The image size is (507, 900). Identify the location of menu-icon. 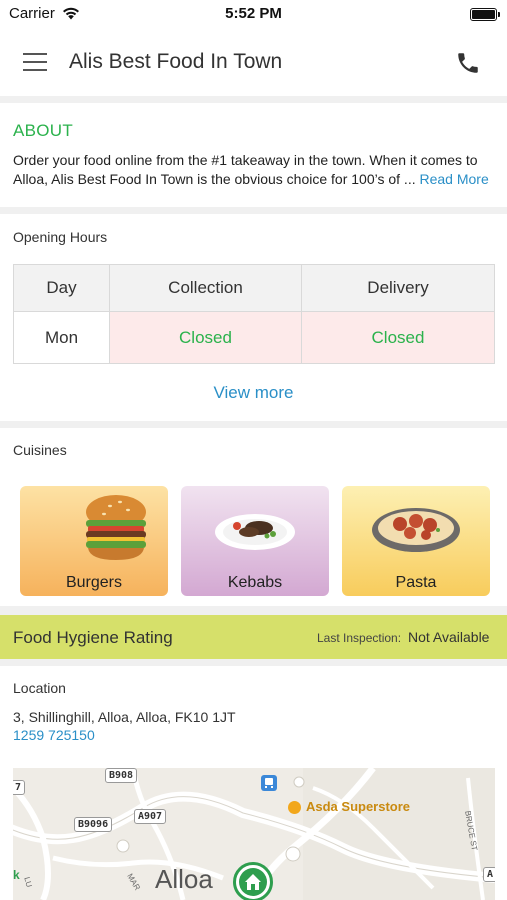
(35, 62).